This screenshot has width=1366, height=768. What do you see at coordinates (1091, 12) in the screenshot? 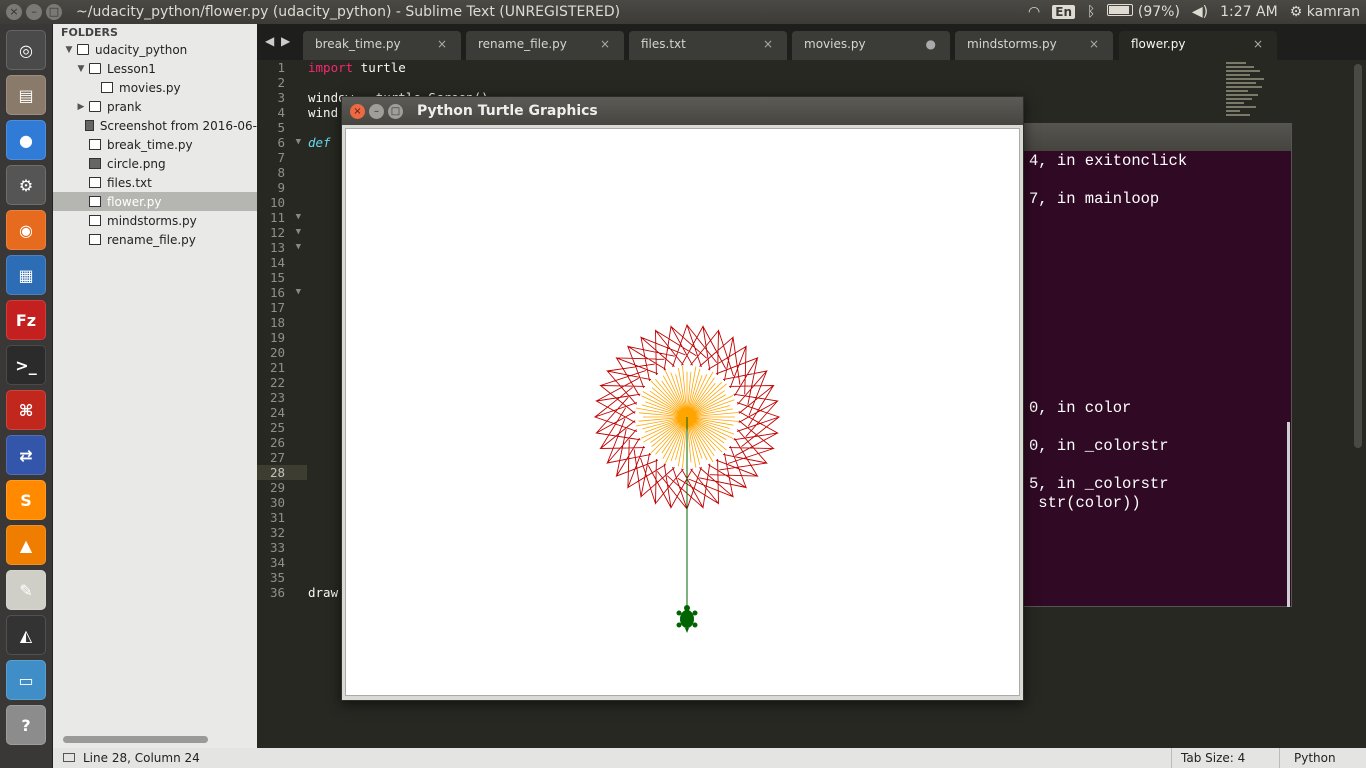
I see `bluetooth-icon: ᛒ` at bounding box center [1091, 12].